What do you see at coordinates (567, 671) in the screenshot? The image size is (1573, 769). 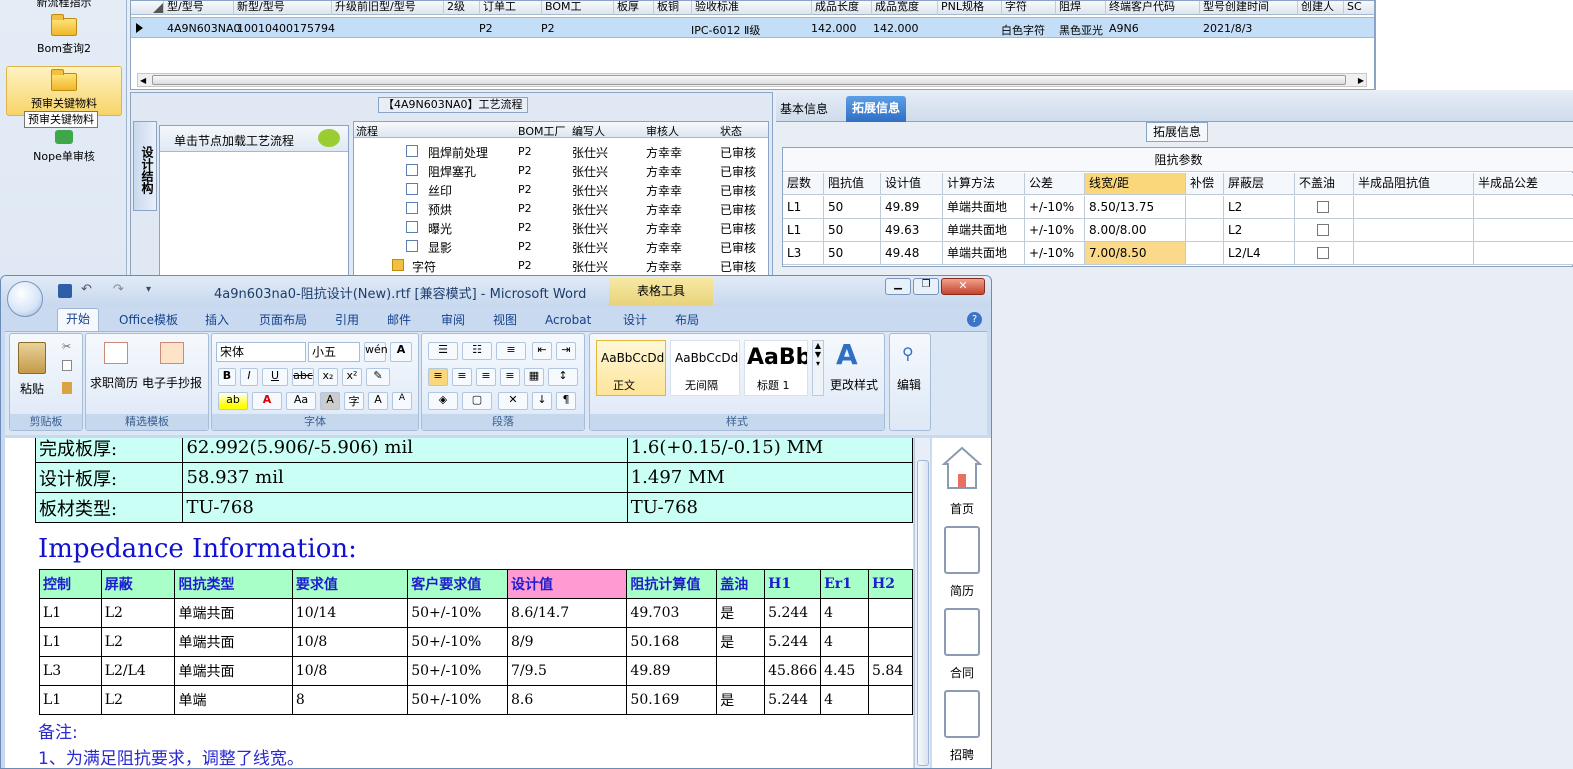 I see `impedance-cell: 7/9.5` at bounding box center [567, 671].